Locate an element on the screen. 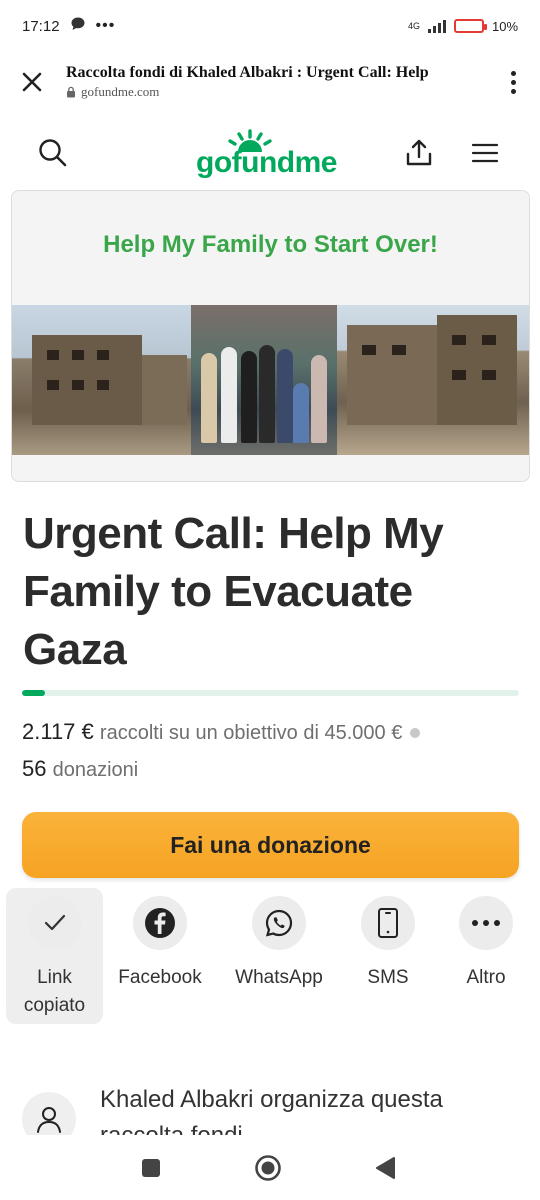 This screenshot has width=540, height=1200. share-sms-label: SMS is located at coordinates (388, 977).